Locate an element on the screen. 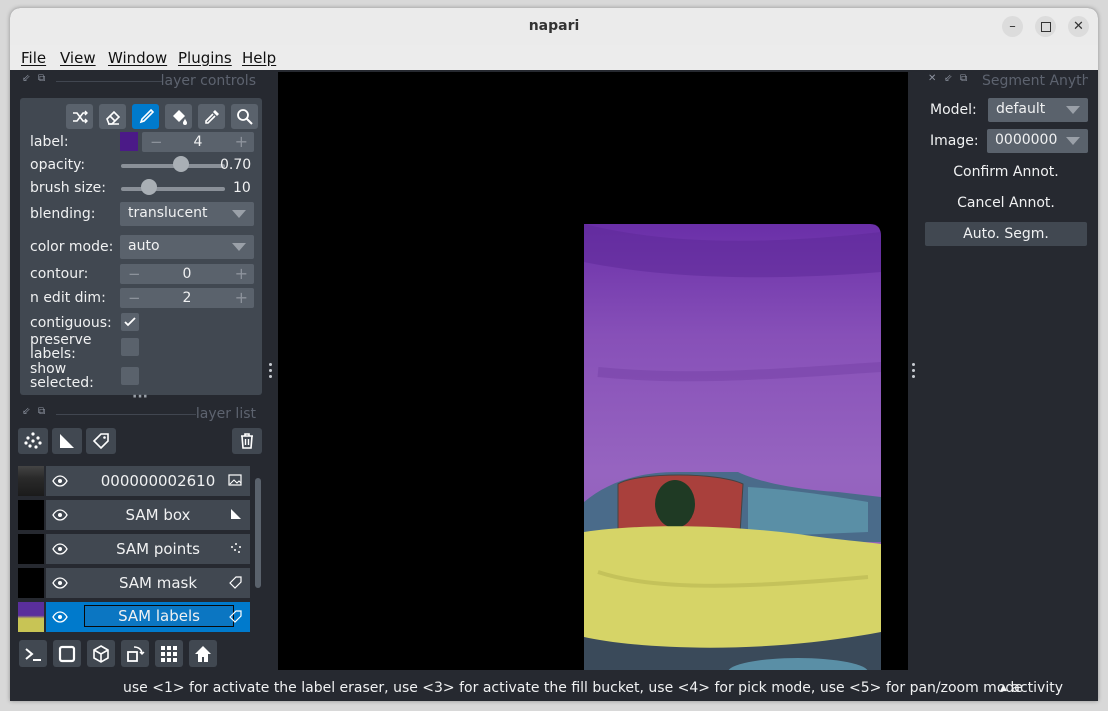  console-button is located at coordinates (33, 653).